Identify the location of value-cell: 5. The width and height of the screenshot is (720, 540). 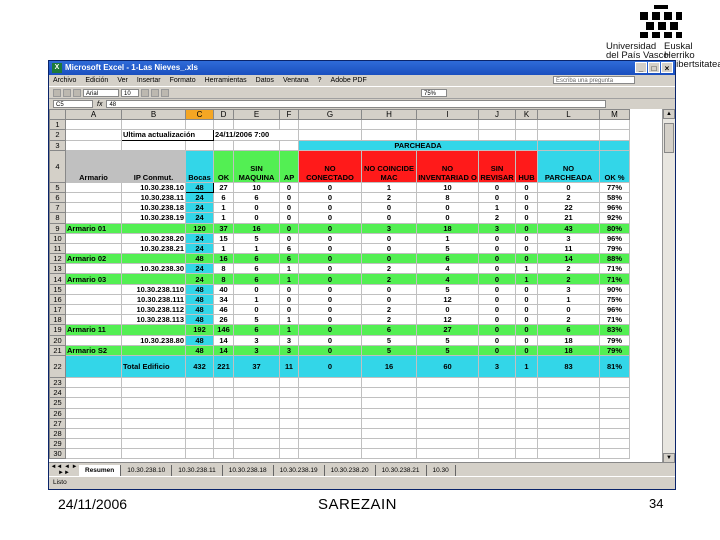
(256, 238).